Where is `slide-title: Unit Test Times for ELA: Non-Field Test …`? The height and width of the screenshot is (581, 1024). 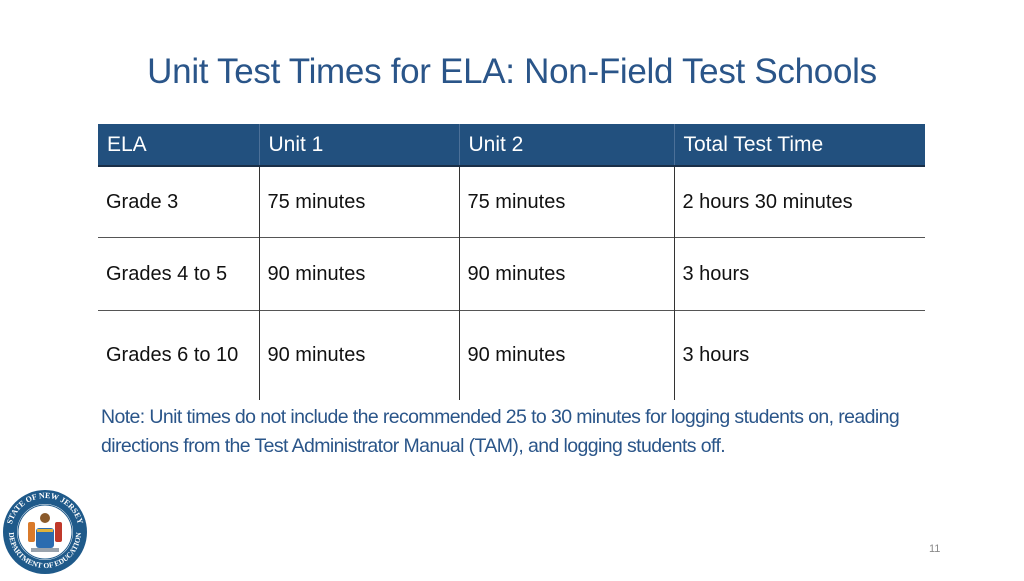 slide-title: Unit Test Times for ELA: Non-Field Test … is located at coordinates (512, 71).